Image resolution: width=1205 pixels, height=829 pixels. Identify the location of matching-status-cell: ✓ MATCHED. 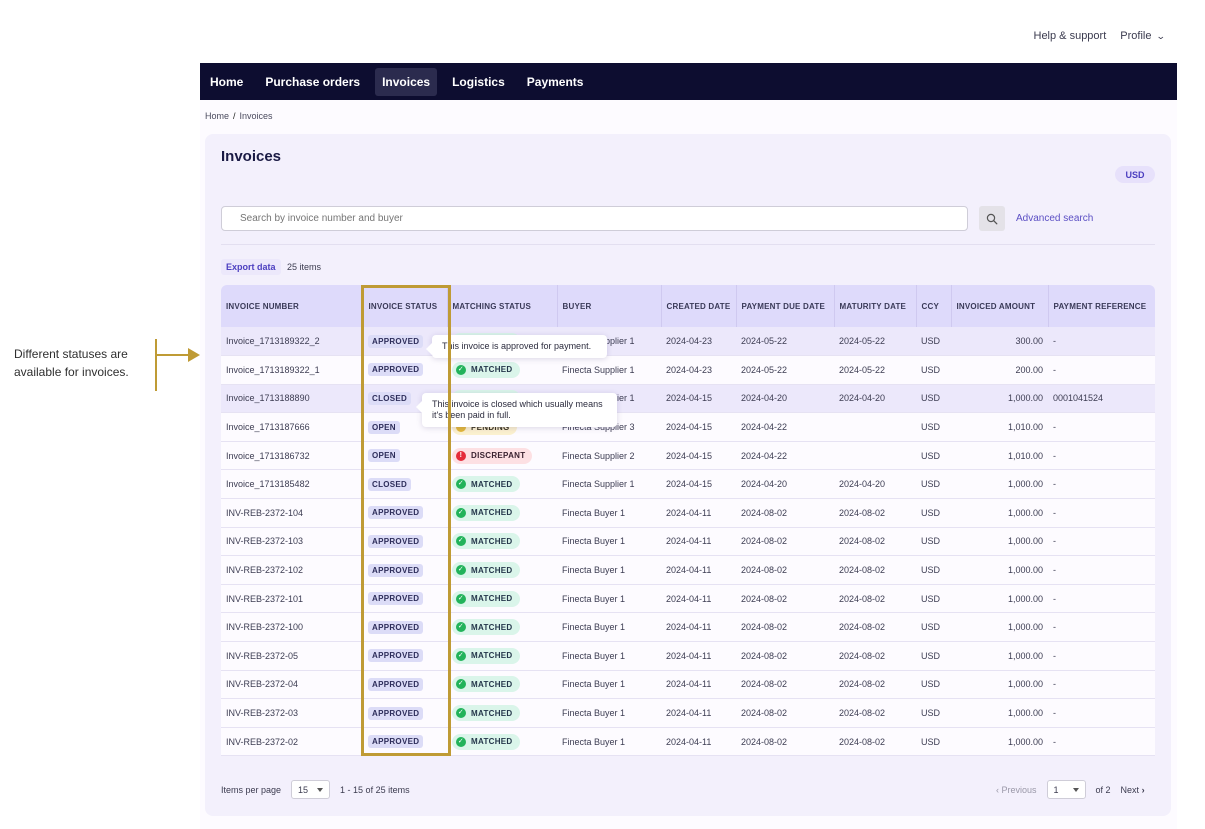
(502, 370).